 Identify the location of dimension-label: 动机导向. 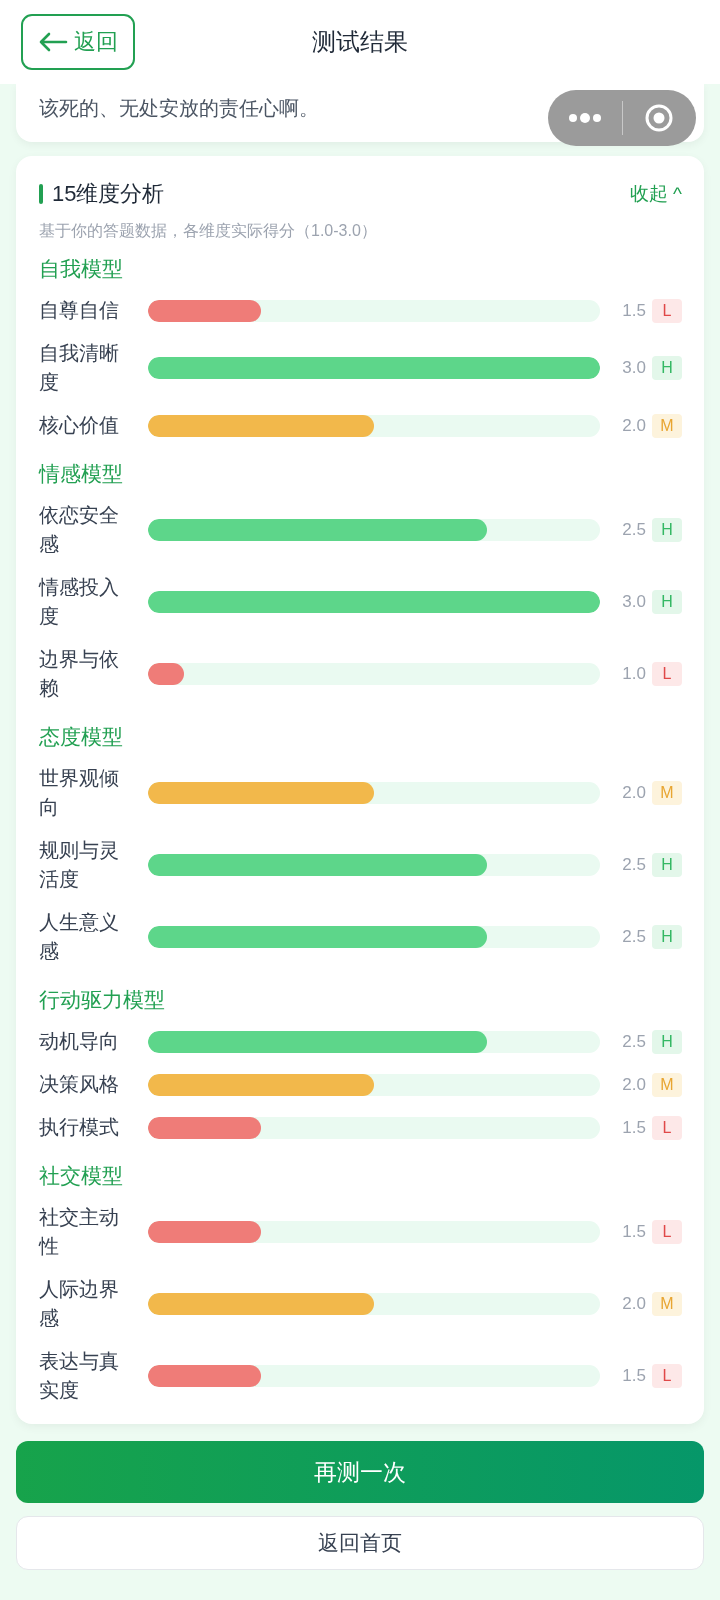
(79, 1041).